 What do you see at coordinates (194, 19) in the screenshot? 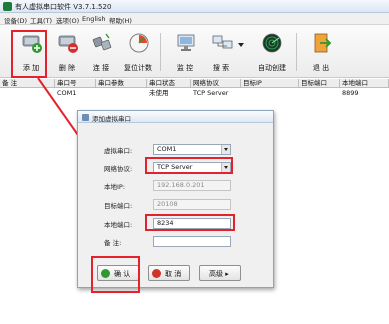
I see `menu-bar: 设备(D) 工具(T) 选项(O) English 帮助(H)` at bounding box center [194, 19].